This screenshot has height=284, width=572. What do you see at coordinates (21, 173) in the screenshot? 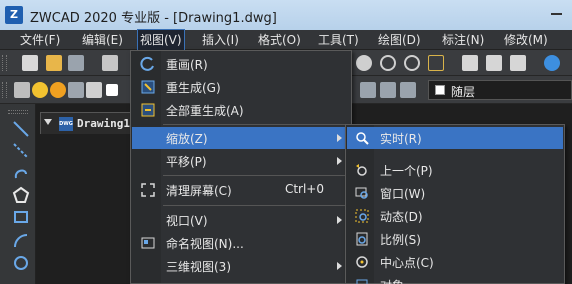
I see `polyline-icon` at bounding box center [21, 173].